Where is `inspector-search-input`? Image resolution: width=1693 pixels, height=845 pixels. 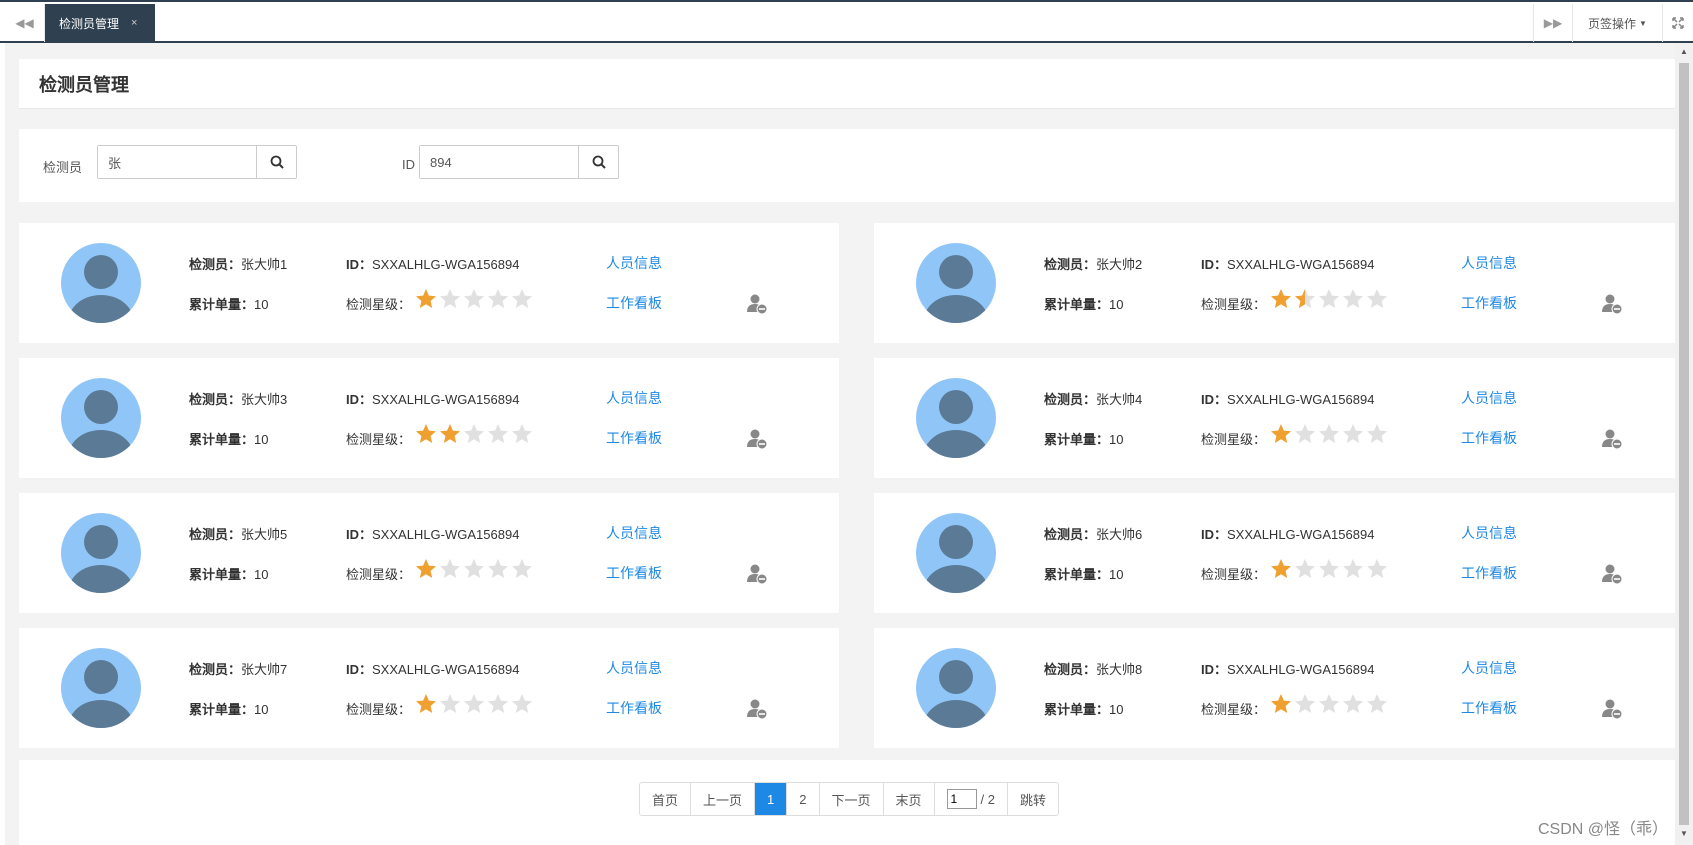 inspector-search-input is located at coordinates (177, 162).